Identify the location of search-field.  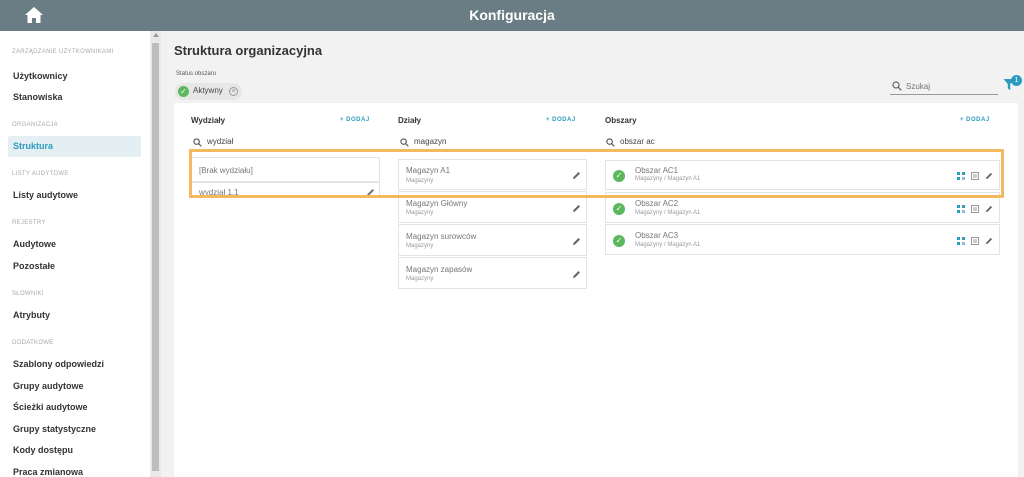
(944, 86).